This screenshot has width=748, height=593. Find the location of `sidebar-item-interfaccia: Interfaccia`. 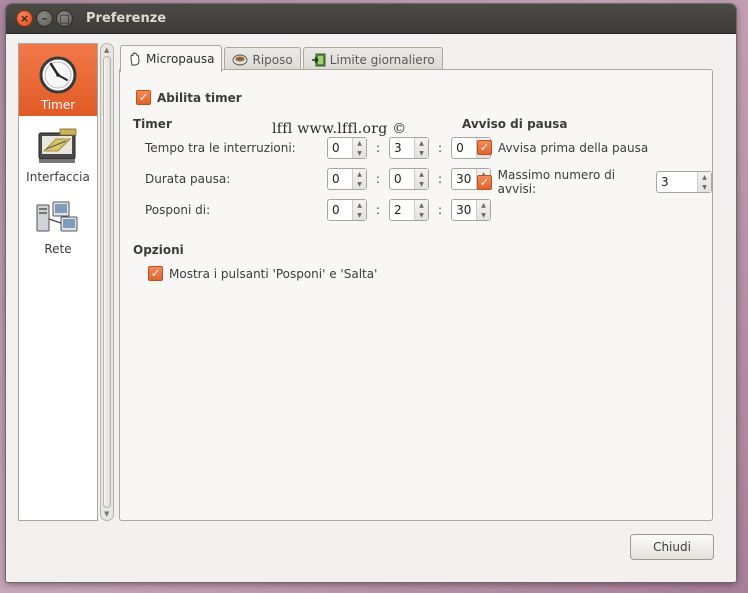

sidebar-item-interfaccia: Interfaccia is located at coordinates (58, 152).